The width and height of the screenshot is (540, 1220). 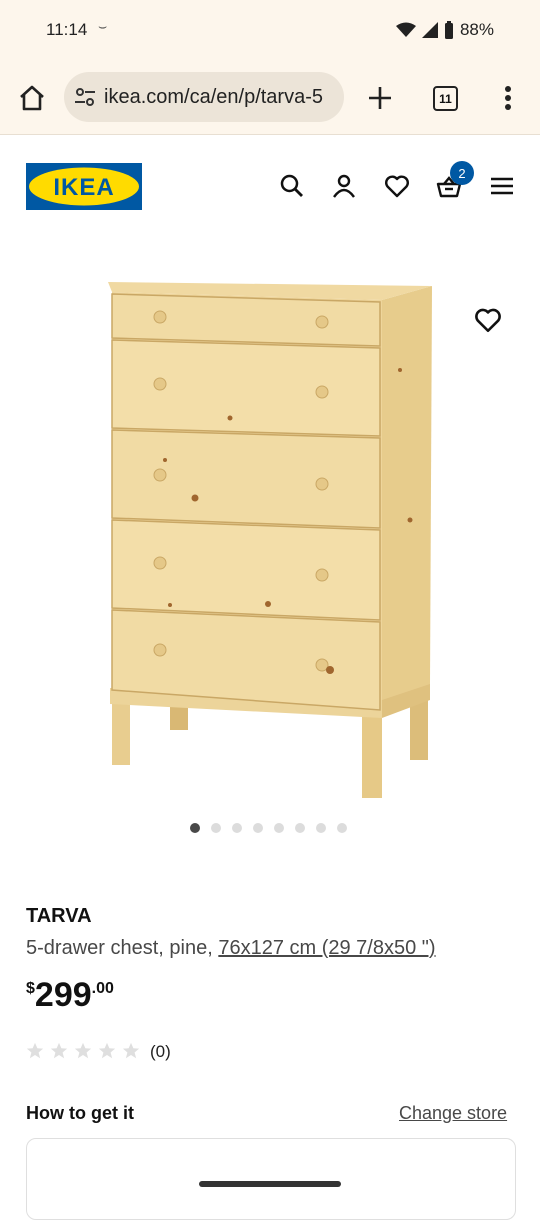 What do you see at coordinates (213, 97) in the screenshot?
I see `url-text: ikea.com/ca/en/p/tarva-5` at bounding box center [213, 97].